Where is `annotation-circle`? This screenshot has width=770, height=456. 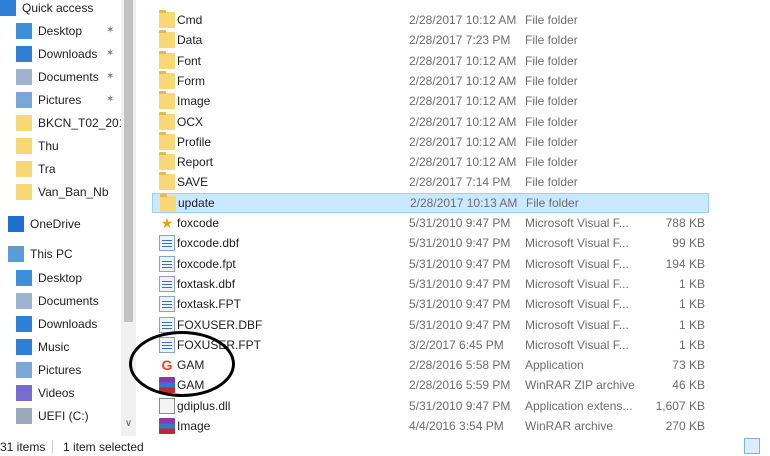 annotation-circle is located at coordinates (182, 364).